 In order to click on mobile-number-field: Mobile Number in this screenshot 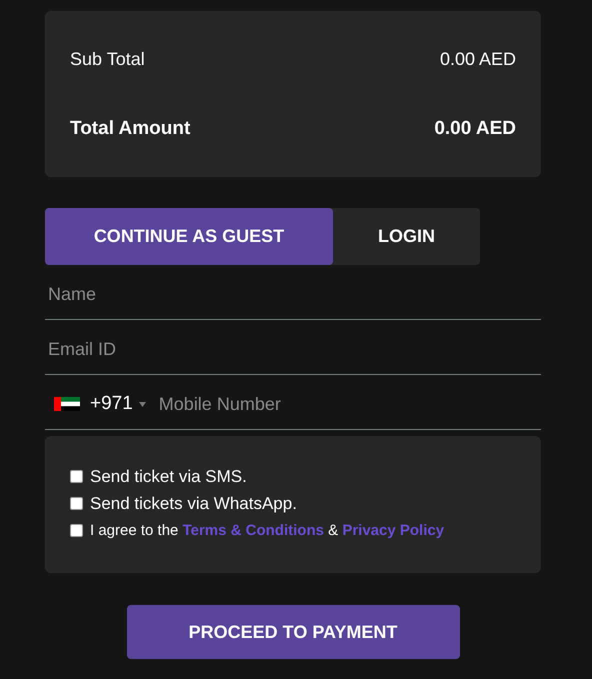, I will do `click(309, 404)`.